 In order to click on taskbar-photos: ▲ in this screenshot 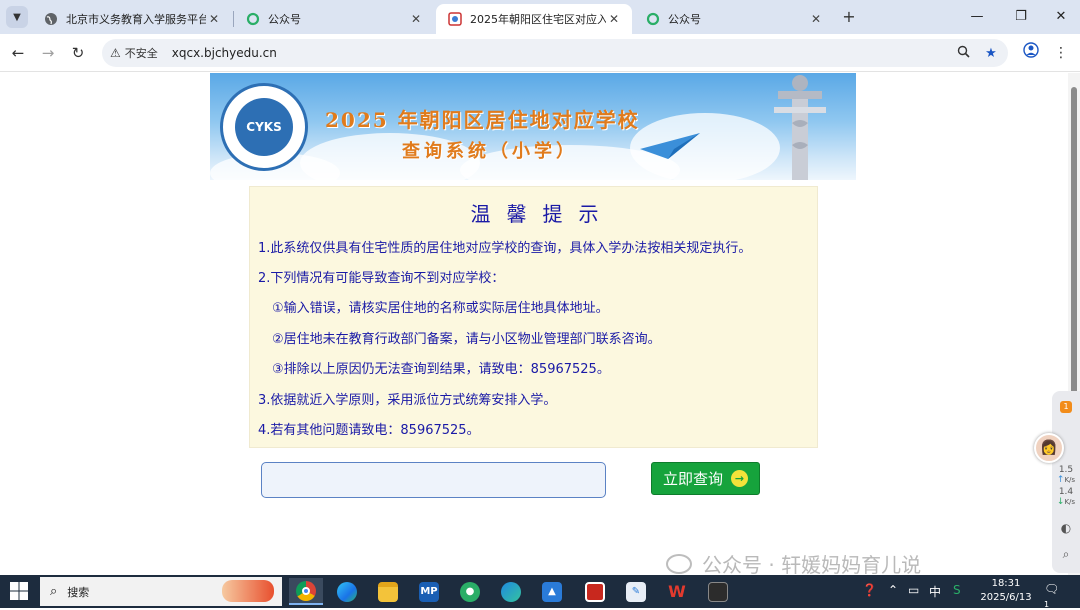, I will do `click(552, 591)`.